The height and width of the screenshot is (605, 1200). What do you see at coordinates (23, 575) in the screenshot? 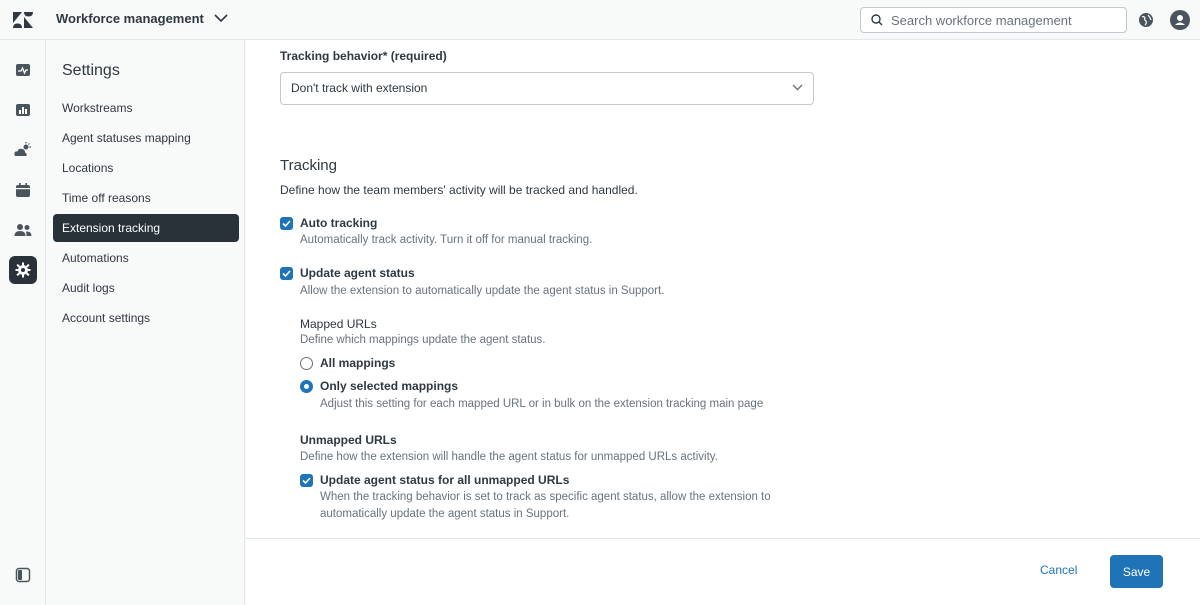
I see `panel-toggle-icon` at bounding box center [23, 575].